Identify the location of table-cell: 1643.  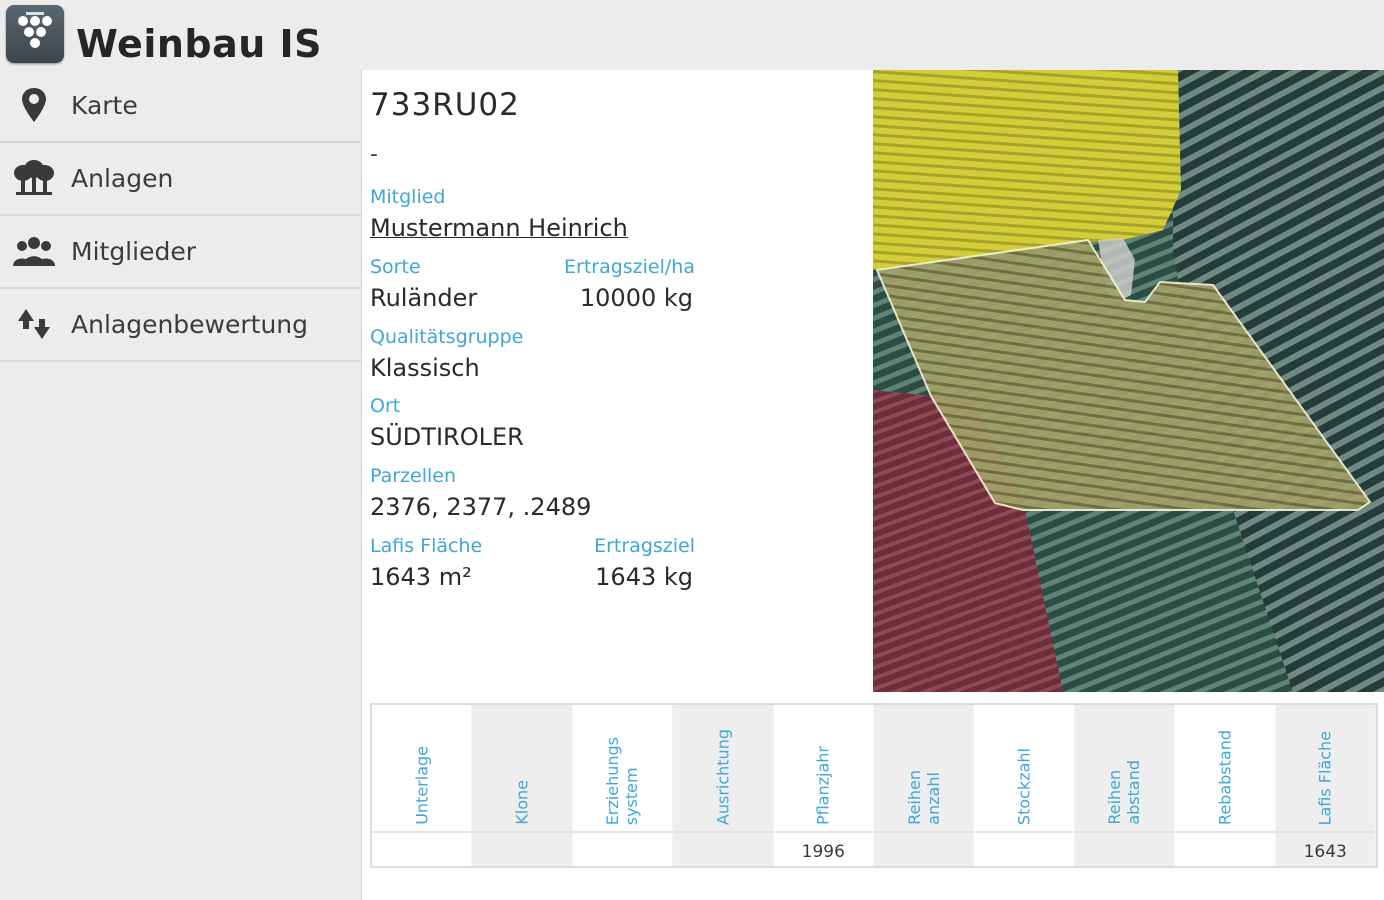
(1325, 851).